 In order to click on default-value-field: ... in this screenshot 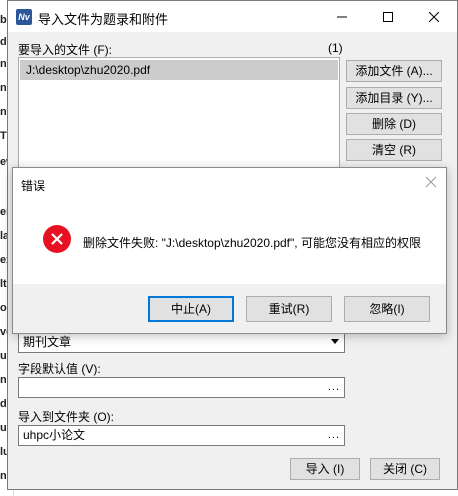, I will do `click(181, 387)`.